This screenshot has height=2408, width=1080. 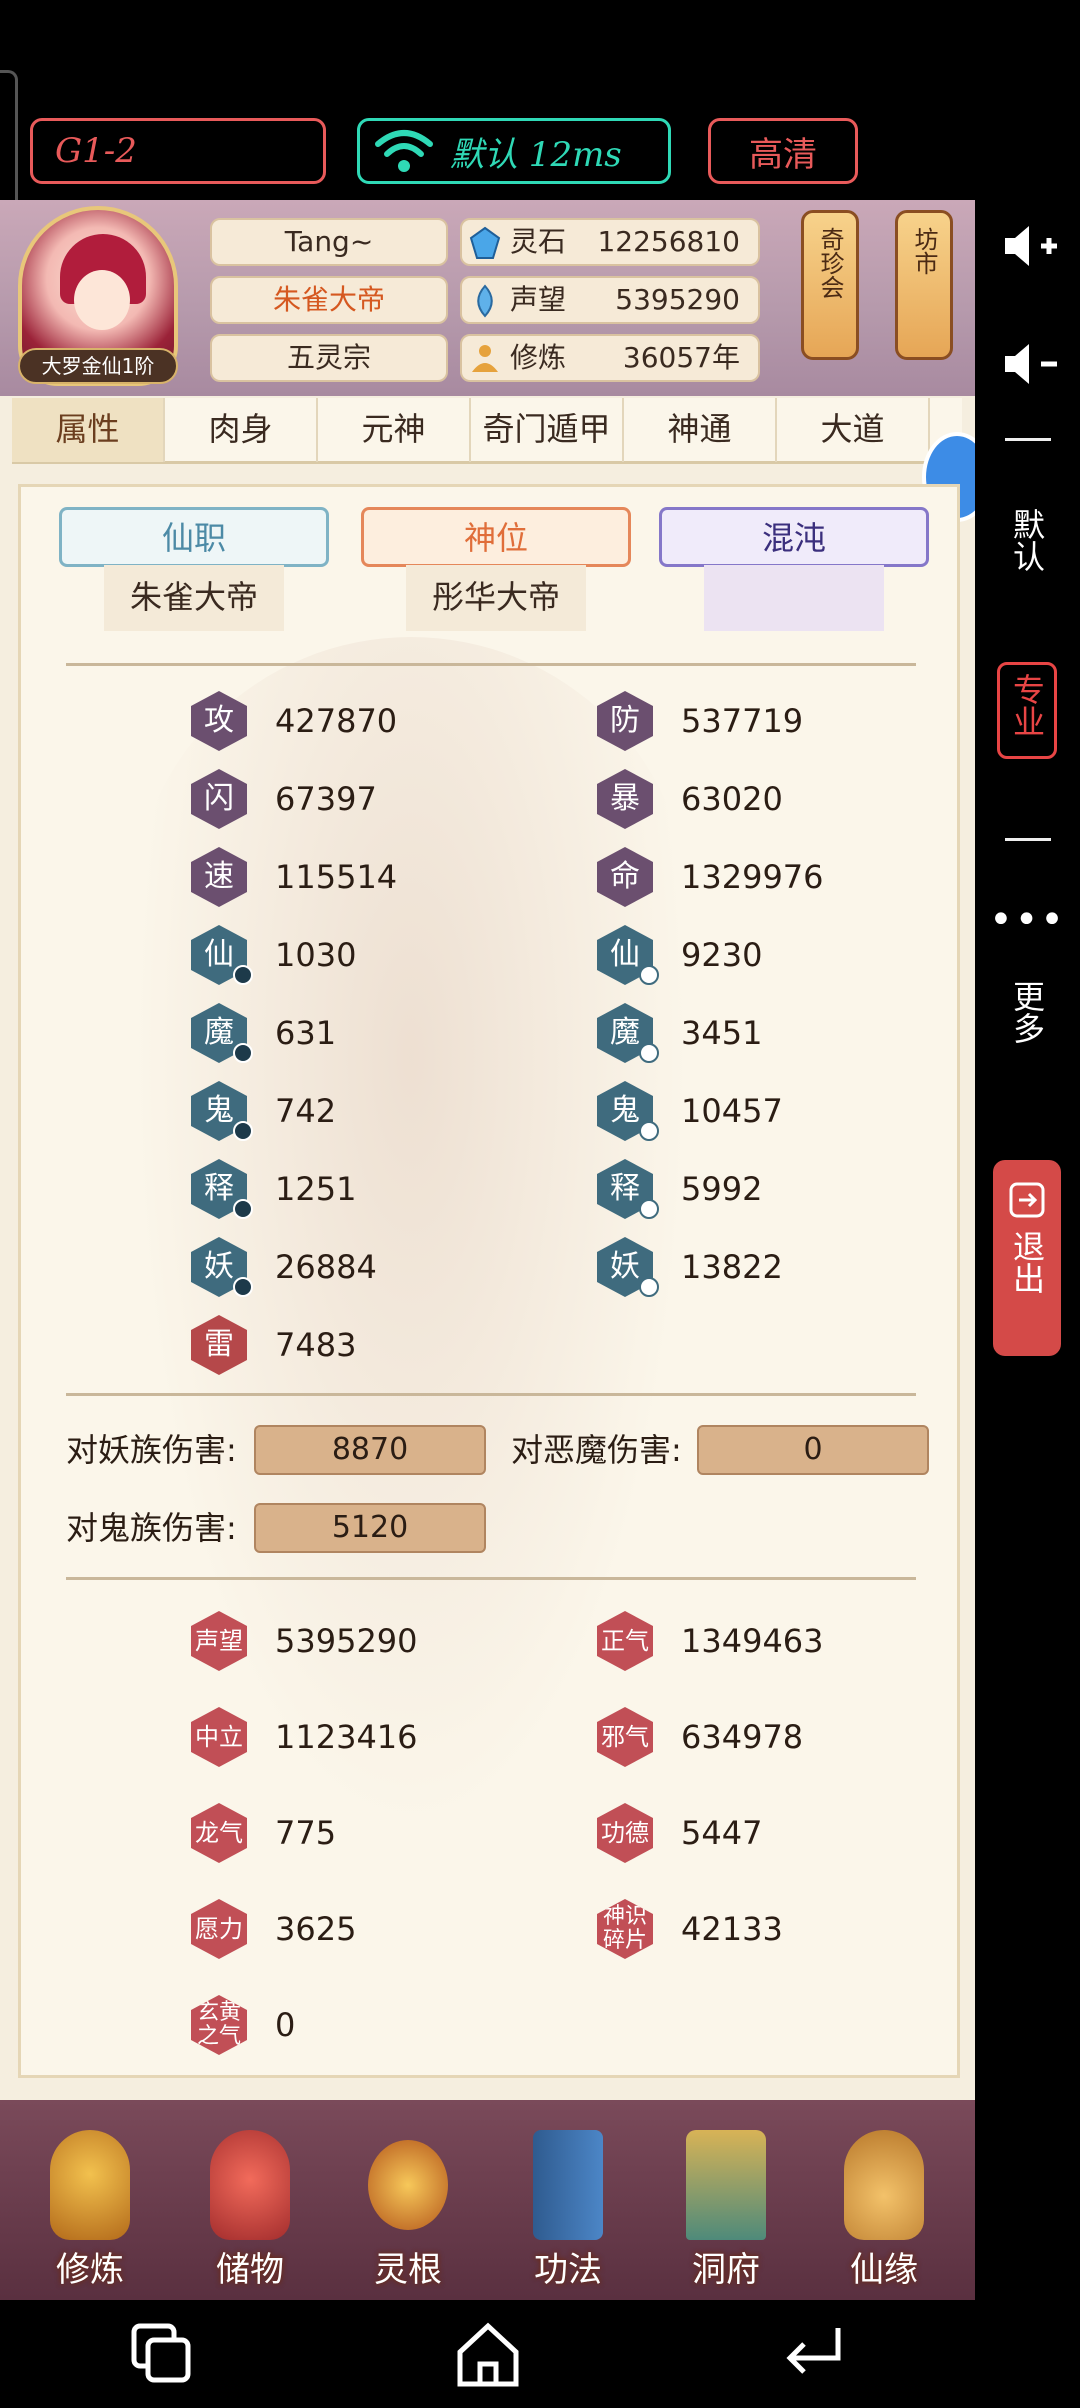 I want to click on market-lantern-button: 坊市, so click(x=924, y=285).